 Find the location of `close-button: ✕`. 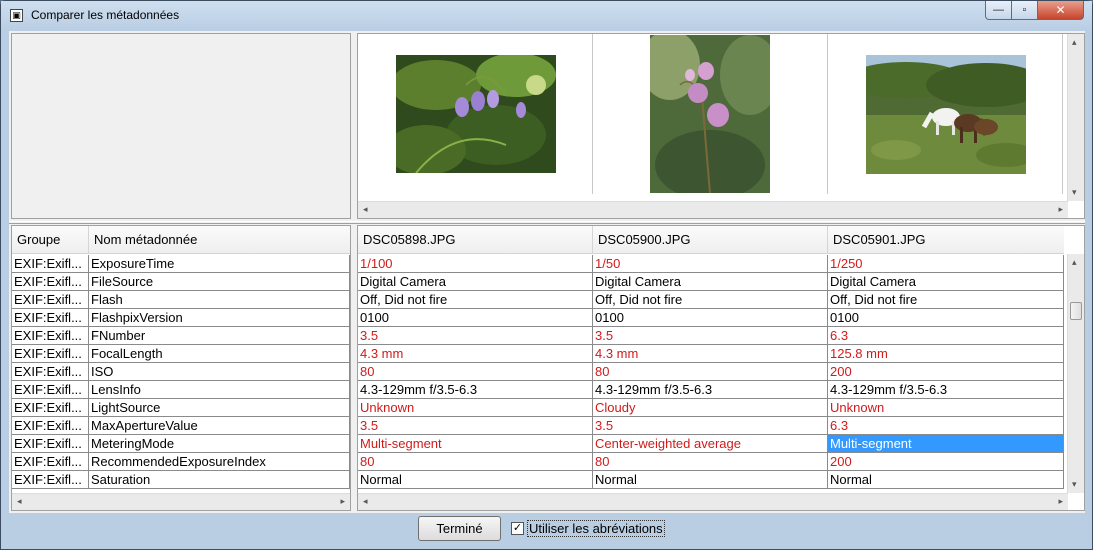

close-button: ✕ is located at coordinates (1060, 10).